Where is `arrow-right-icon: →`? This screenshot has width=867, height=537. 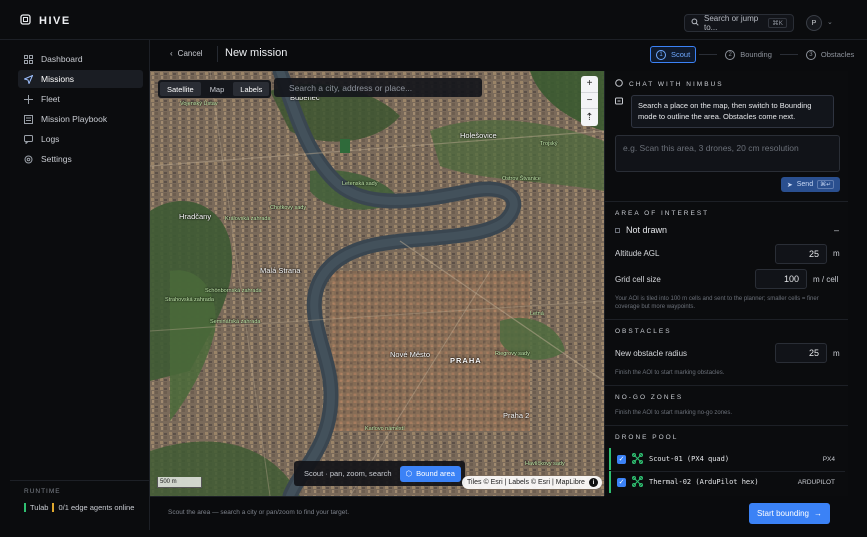 arrow-right-icon: → is located at coordinates (818, 513).